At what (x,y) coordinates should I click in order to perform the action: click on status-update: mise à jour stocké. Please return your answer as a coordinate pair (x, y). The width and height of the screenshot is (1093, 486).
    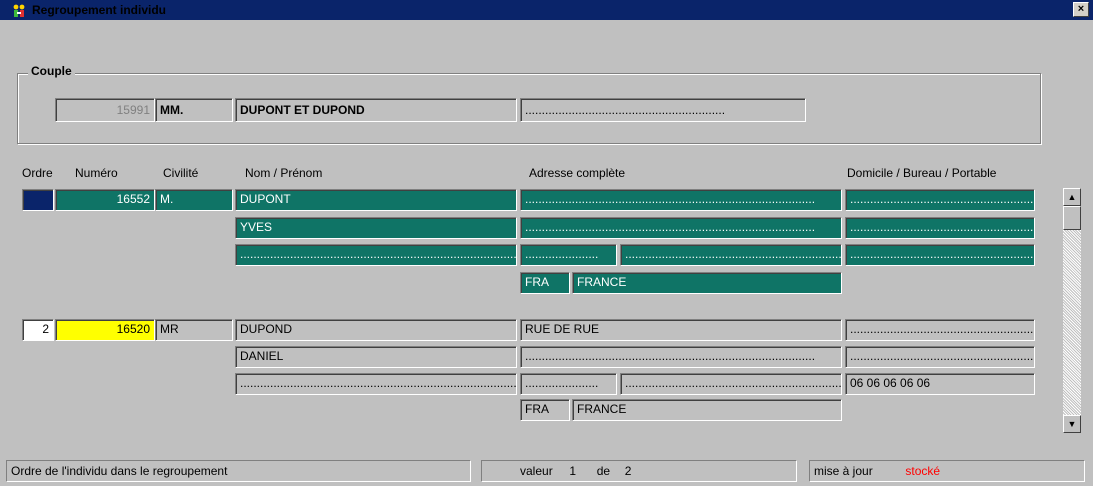
    Looking at the image, I should click on (947, 471).